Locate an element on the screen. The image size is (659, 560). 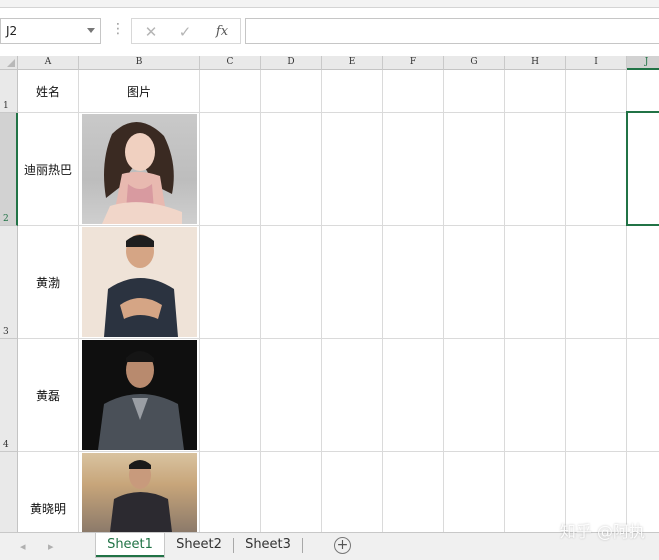
formula-bar: J2 ⋮ ✕ ✓ fx is located at coordinates (329, 32).